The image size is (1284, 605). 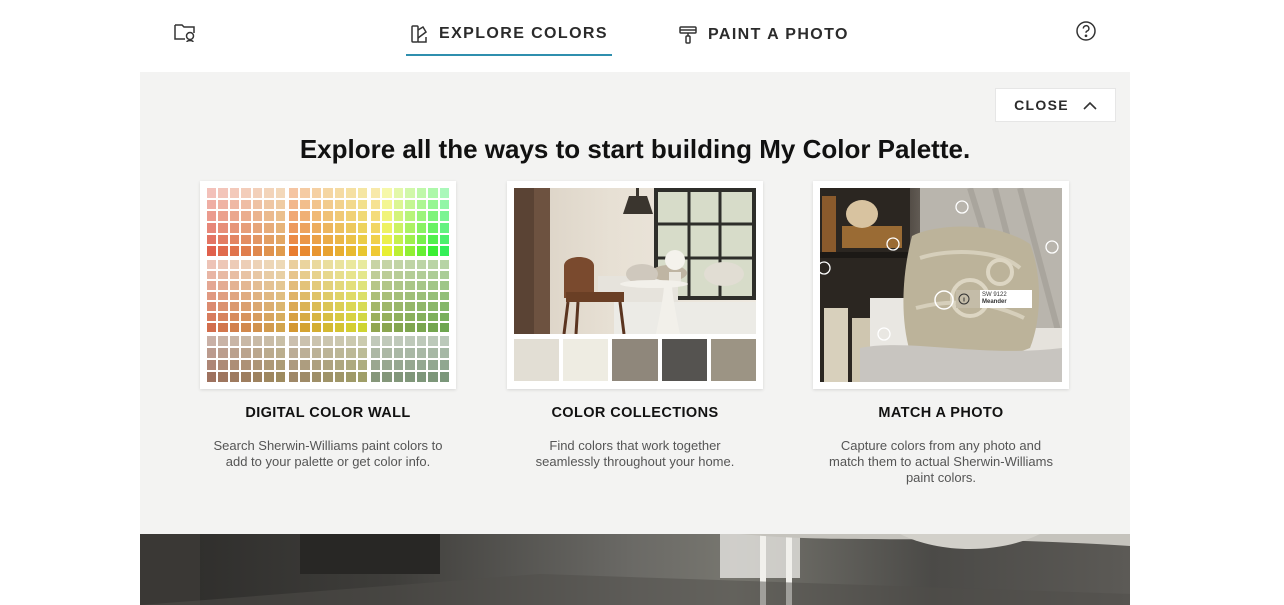 What do you see at coordinates (185, 32) in the screenshot?
I see `folder-search-icon` at bounding box center [185, 32].